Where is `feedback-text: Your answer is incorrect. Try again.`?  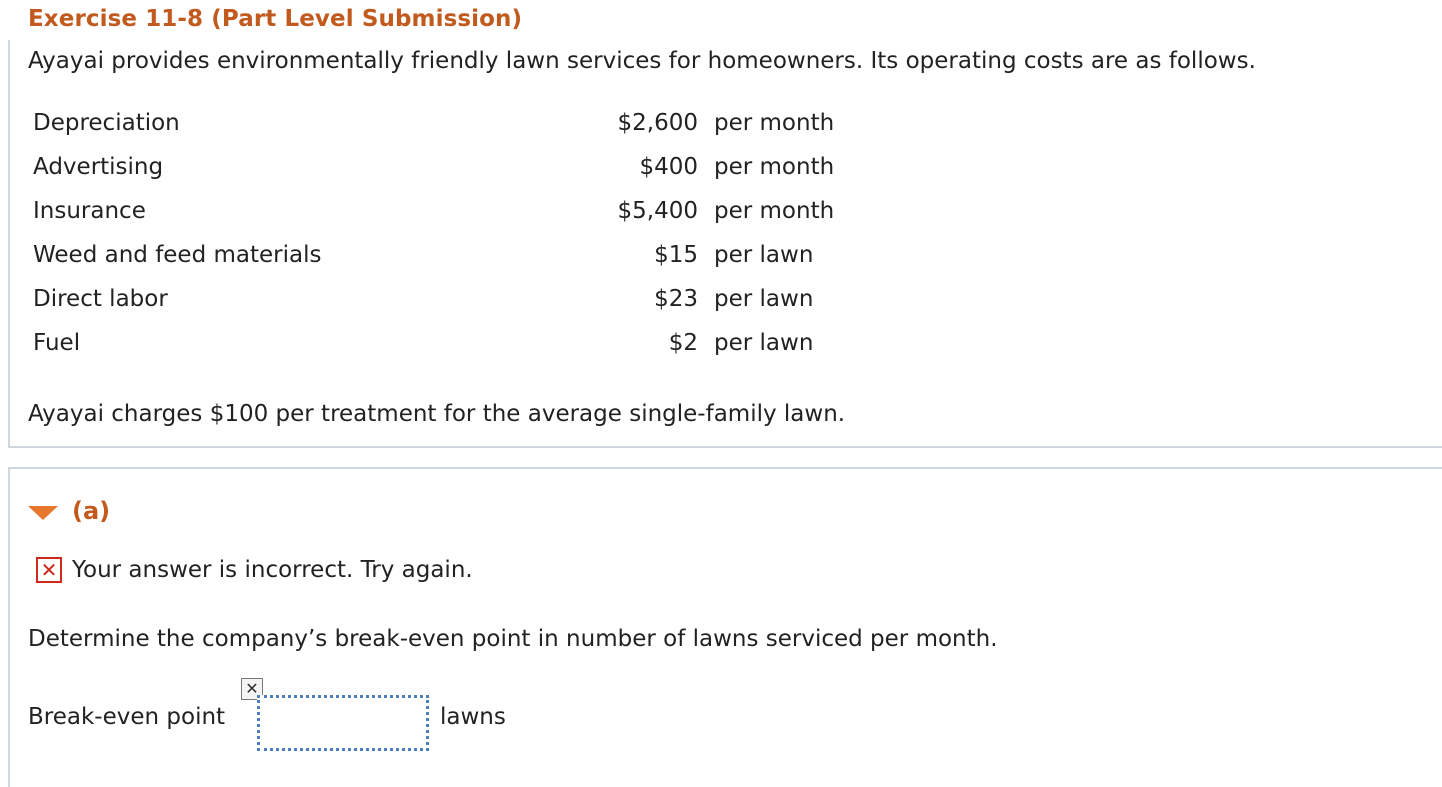
feedback-text: Your answer is incorrect. Try again. is located at coordinates (272, 570).